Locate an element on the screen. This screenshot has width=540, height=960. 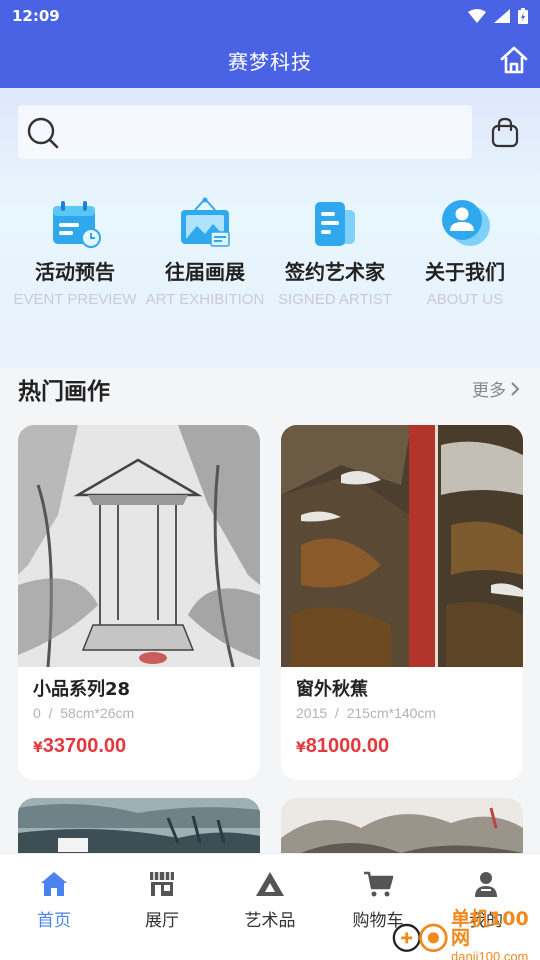
cart-icon is located at coordinates (379, 884).